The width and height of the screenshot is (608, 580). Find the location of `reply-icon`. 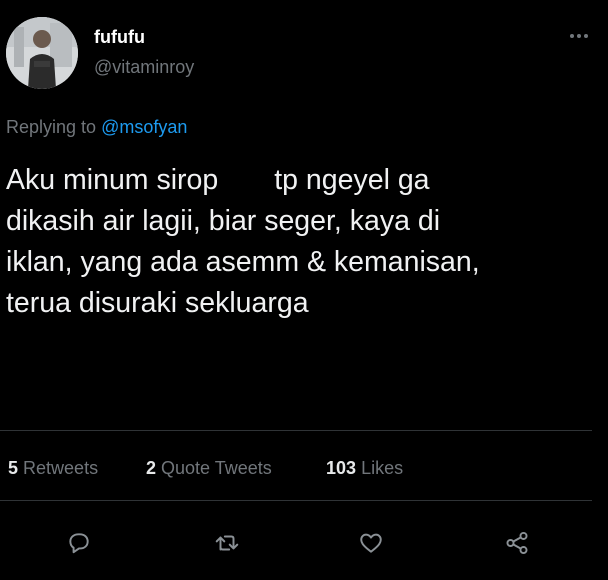

reply-icon is located at coordinates (79, 543).